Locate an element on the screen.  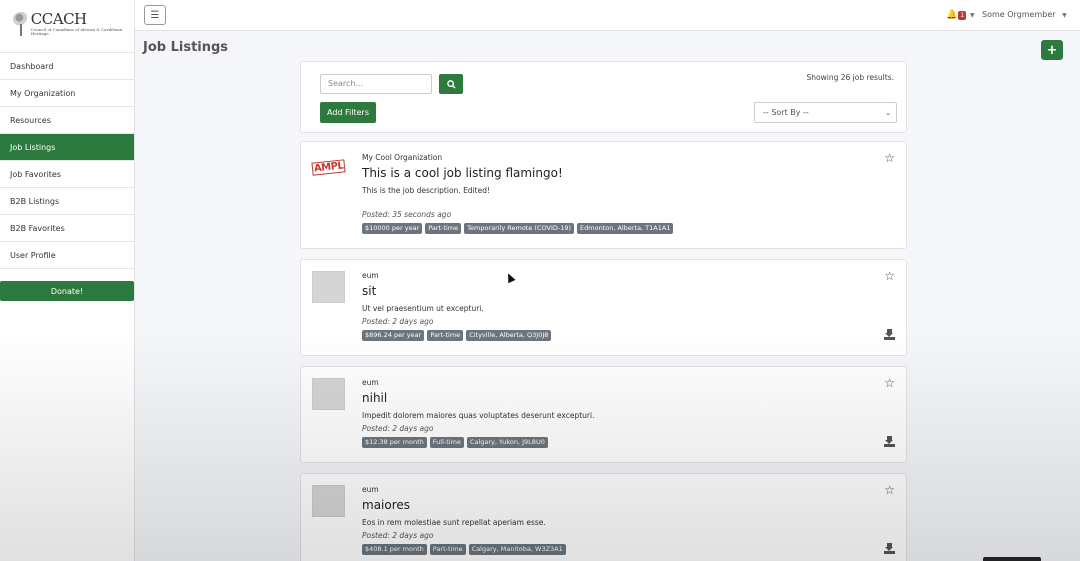
hamburger-icon: ☰ is located at coordinates (155, 15).